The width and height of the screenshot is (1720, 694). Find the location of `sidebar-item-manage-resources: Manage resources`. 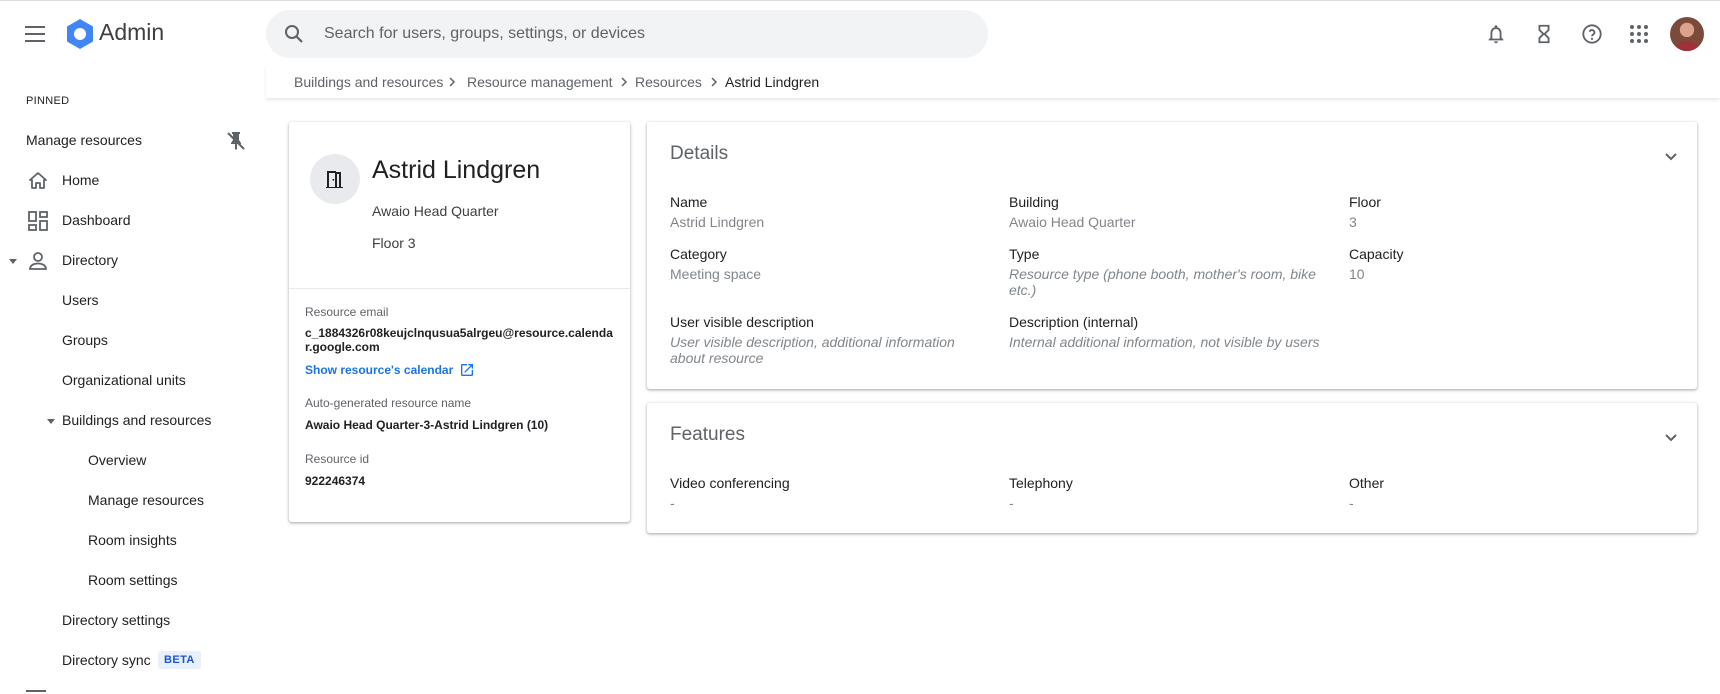

sidebar-item-manage-resources: Manage resources is located at coordinates (133, 501).